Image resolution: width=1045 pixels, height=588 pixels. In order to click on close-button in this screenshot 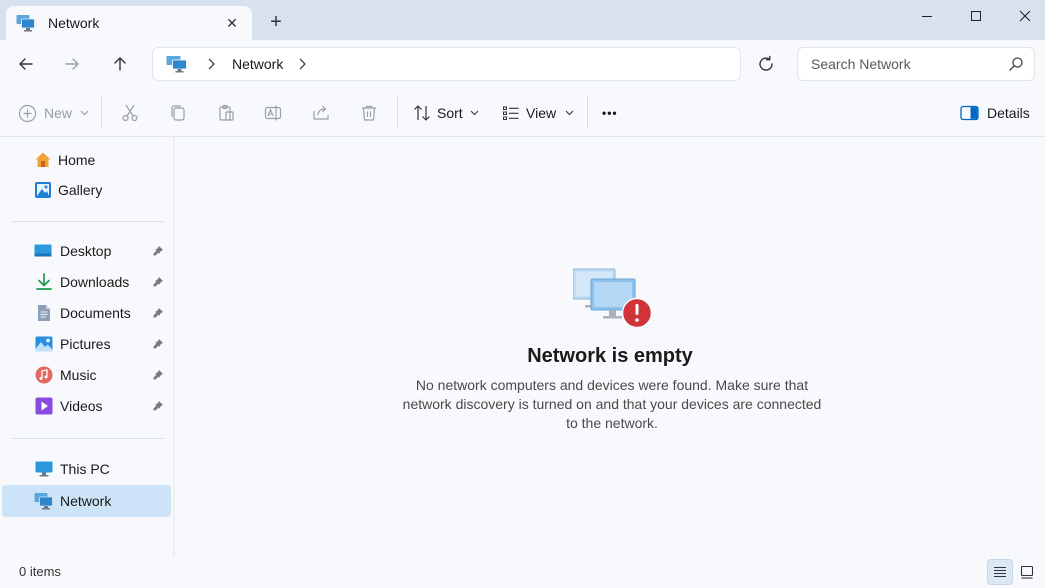, I will do `click(1022, 16)`.